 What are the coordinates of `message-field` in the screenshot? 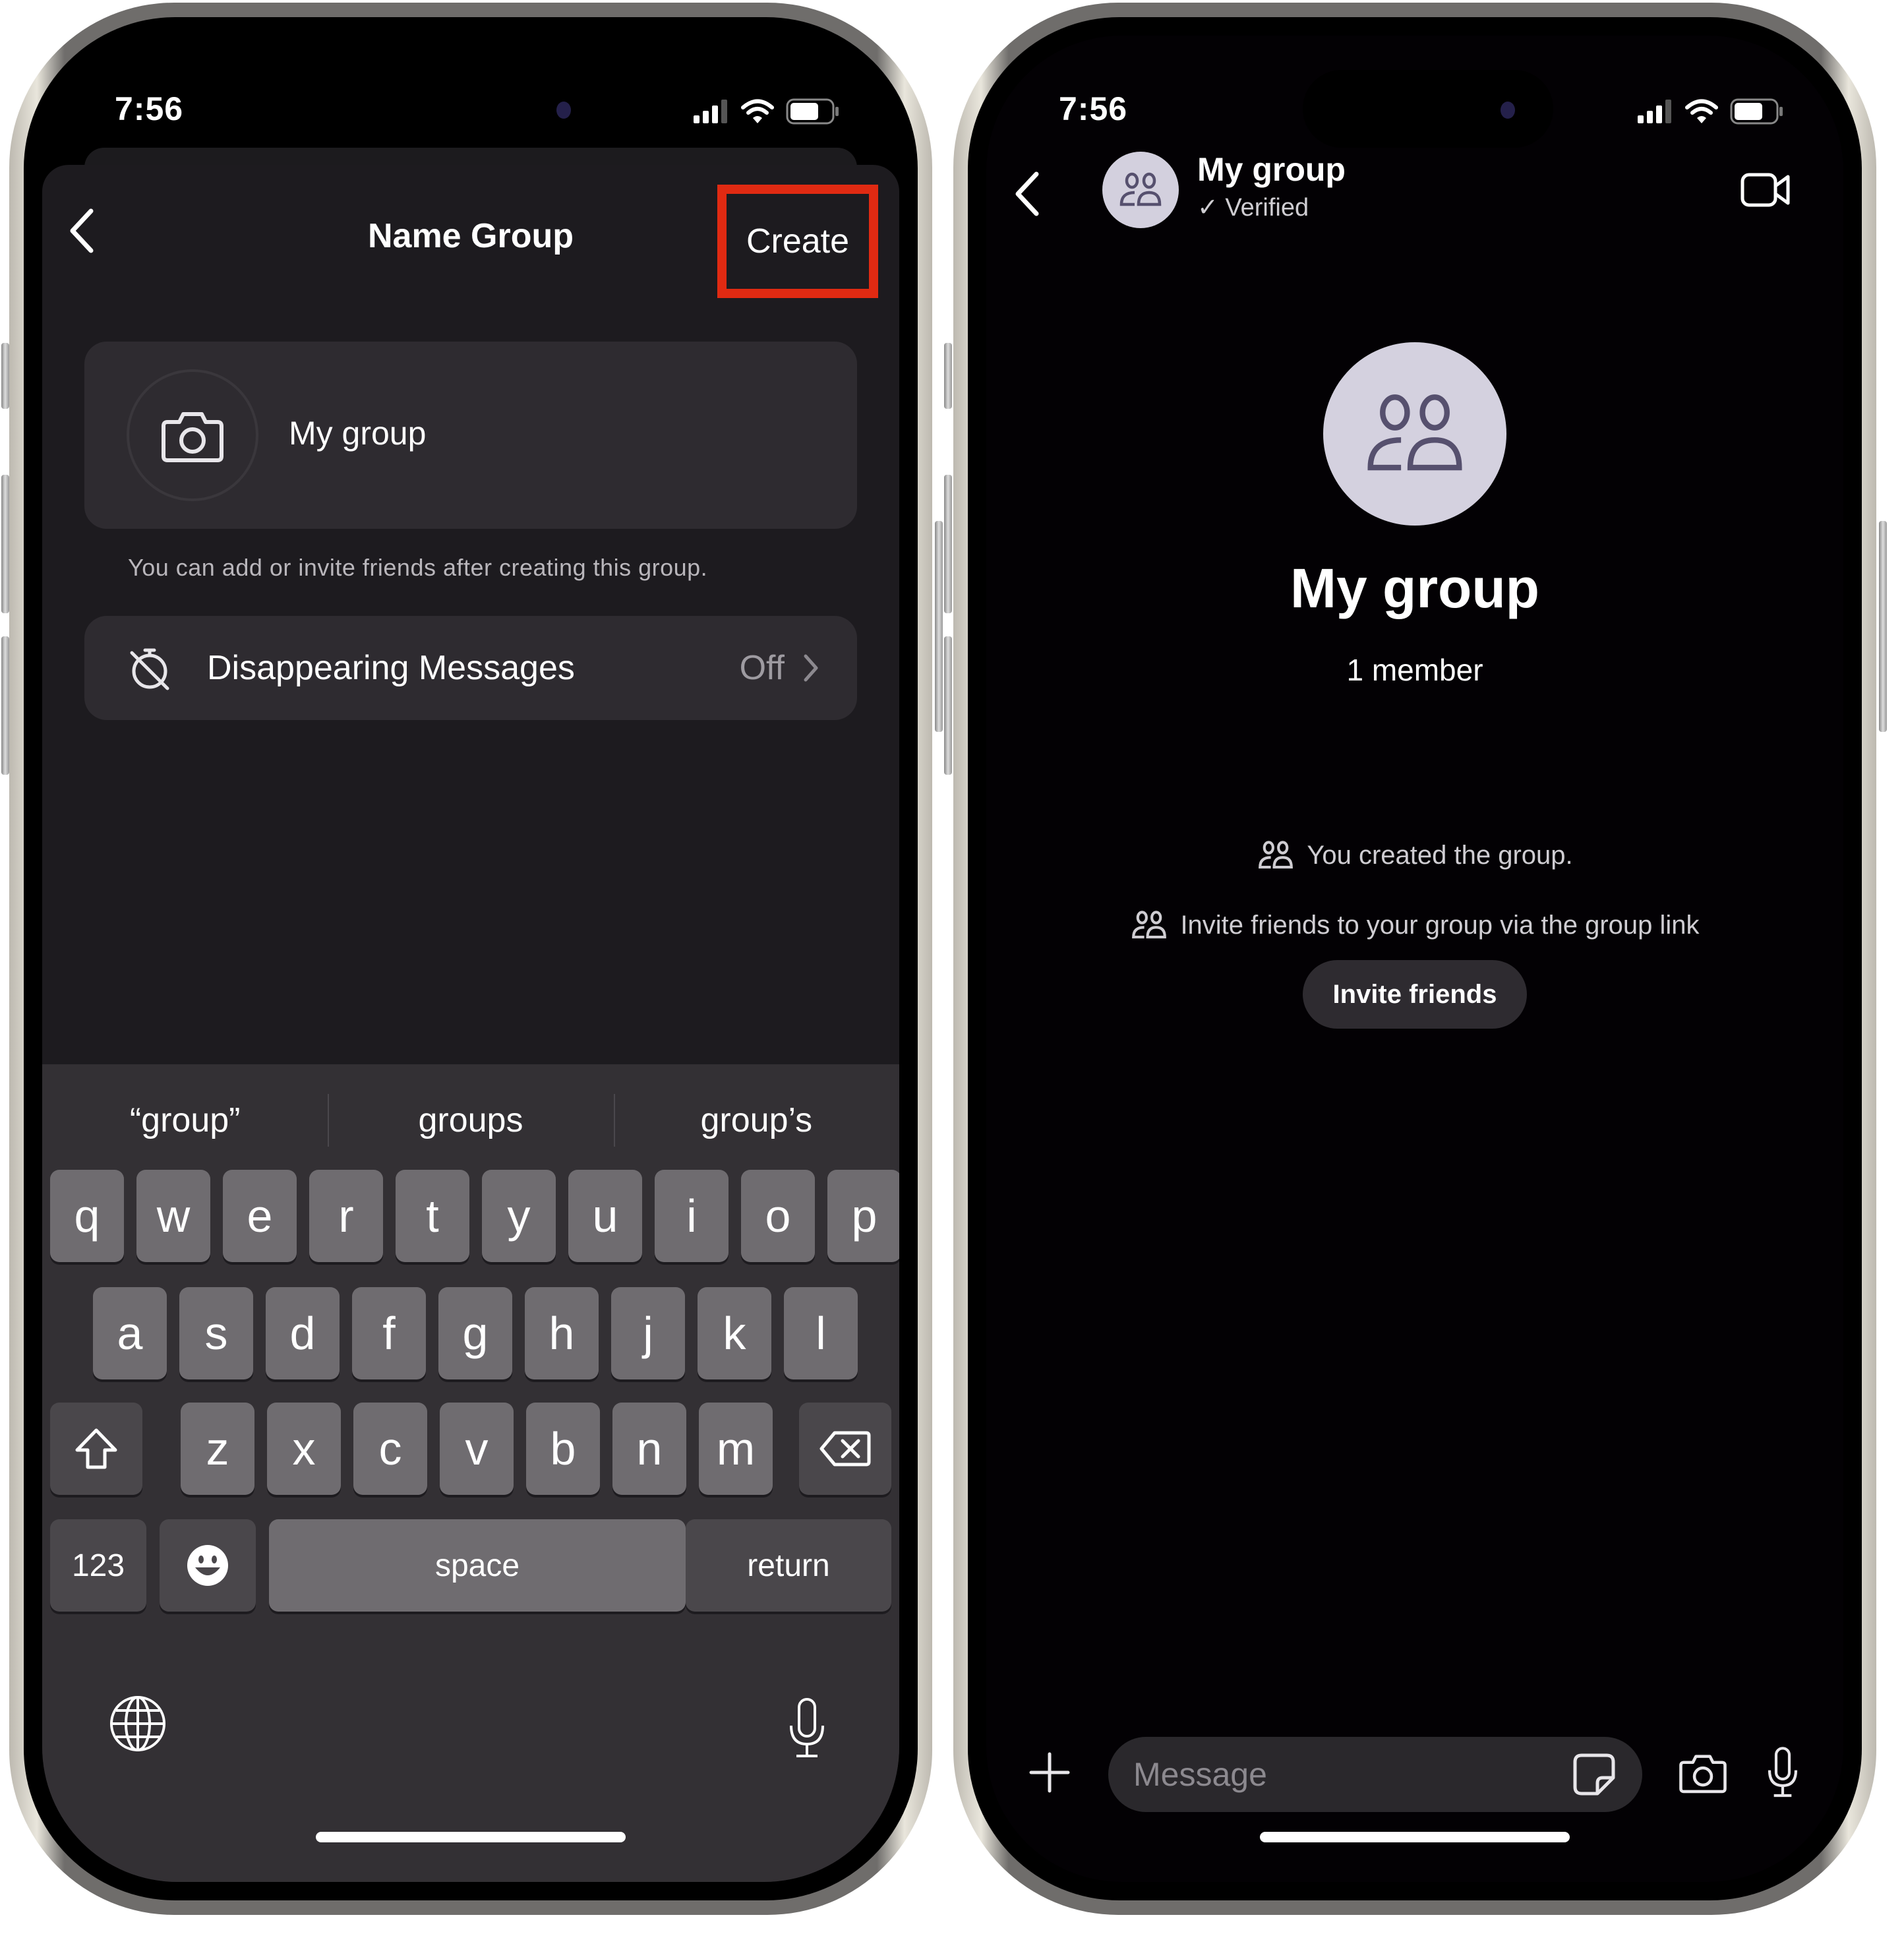 It's located at (1375, 1774).